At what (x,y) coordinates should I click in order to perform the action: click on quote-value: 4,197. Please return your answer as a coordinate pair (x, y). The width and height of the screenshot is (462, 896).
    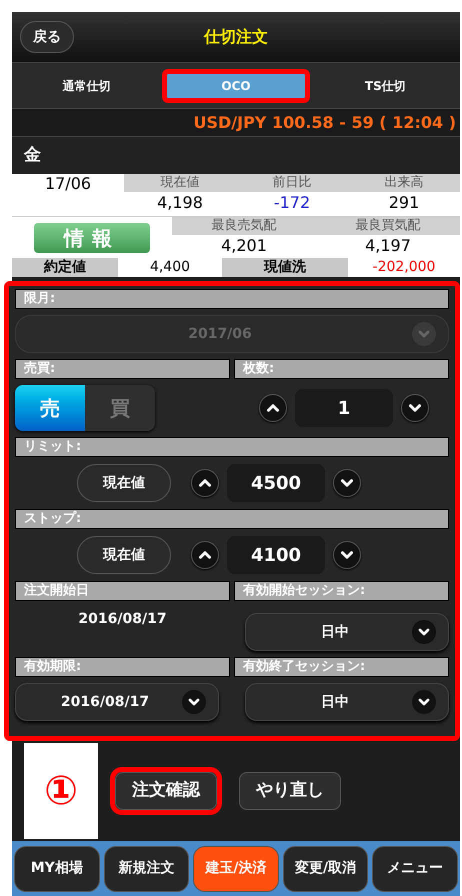
    Looking at the image, I should click on (388, 246).